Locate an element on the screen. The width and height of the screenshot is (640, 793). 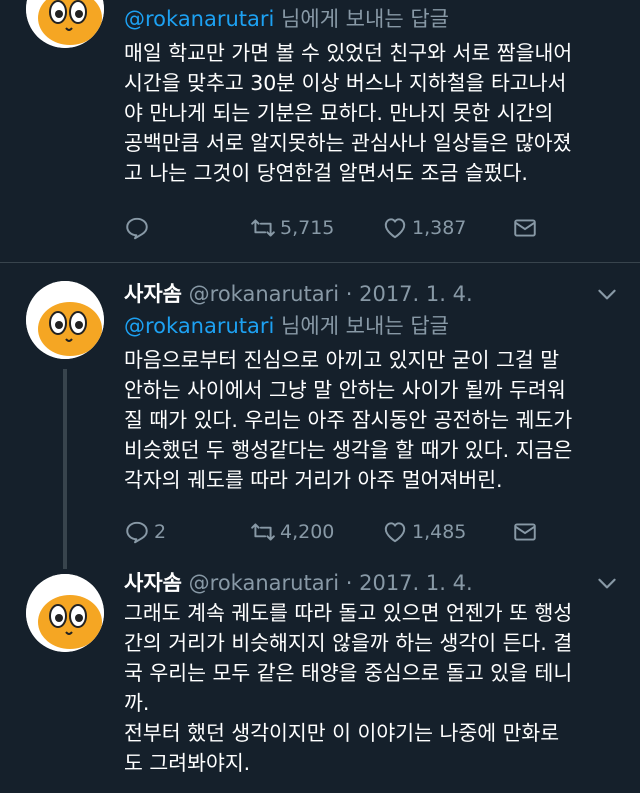
tweet-line: 까. is located at coordinates (137, 703).